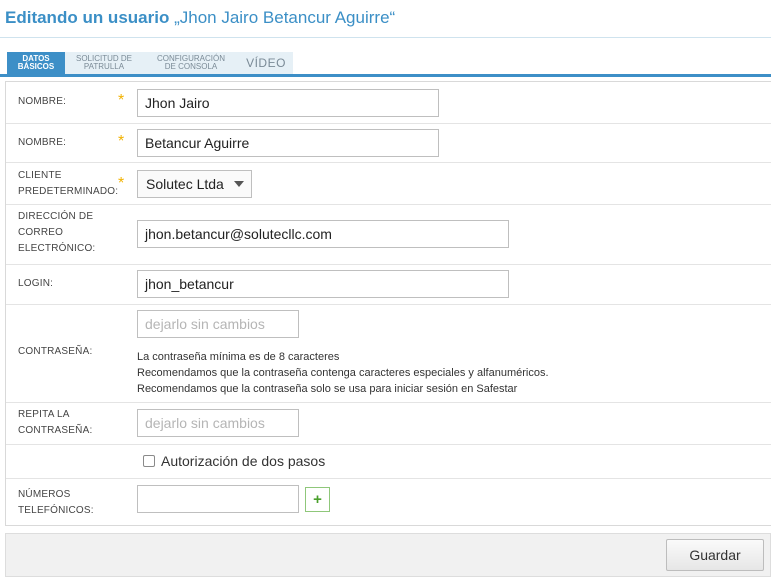 Image resolution: width=771 pixels, height=581 pixels. What do you see at coordinates (388, 555) in the screenshot?
I see `form-footer: Guardar` at bounding box center [388, 555].